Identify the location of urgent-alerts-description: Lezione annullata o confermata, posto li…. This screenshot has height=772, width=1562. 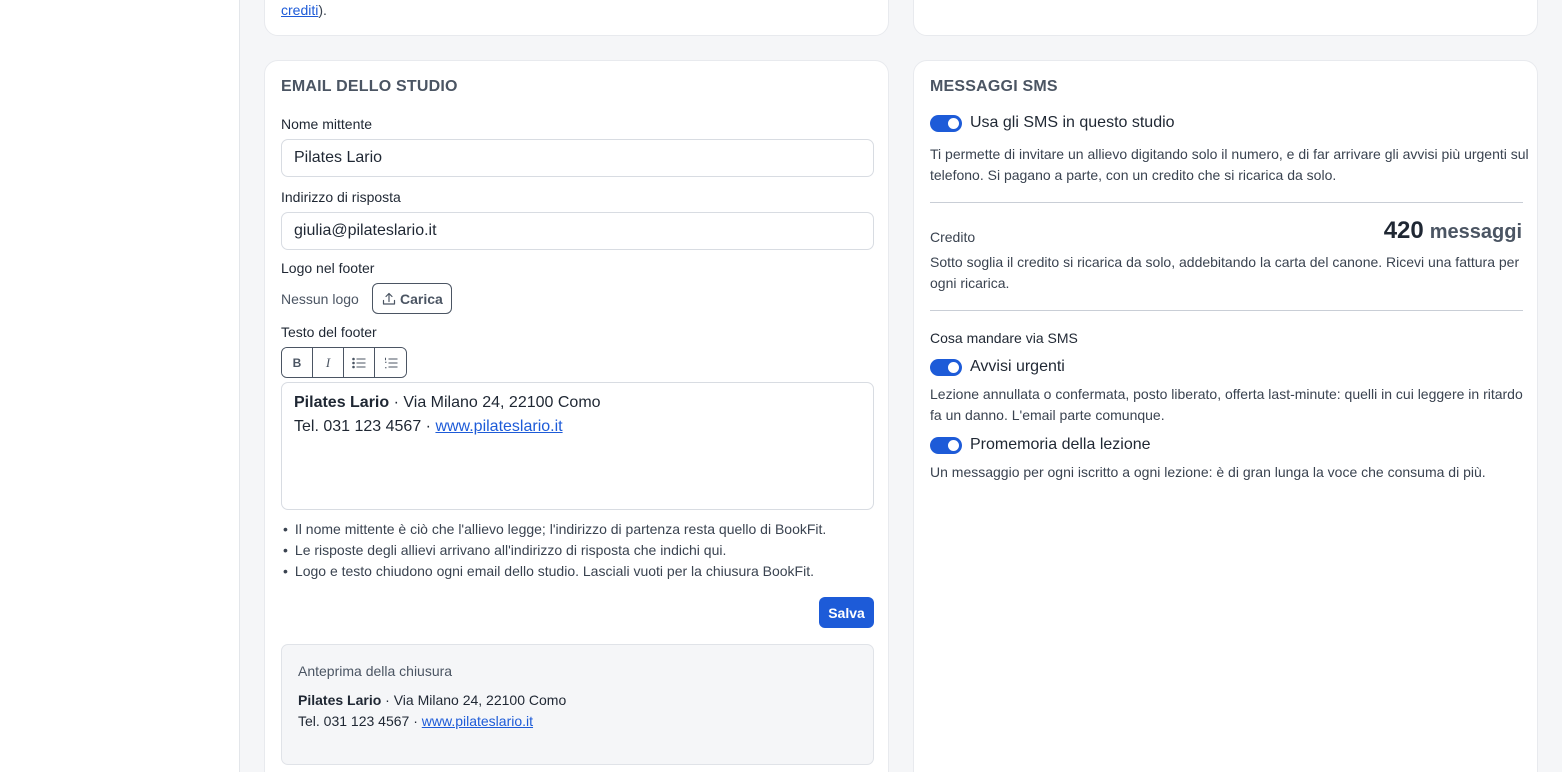
(1226, 404).